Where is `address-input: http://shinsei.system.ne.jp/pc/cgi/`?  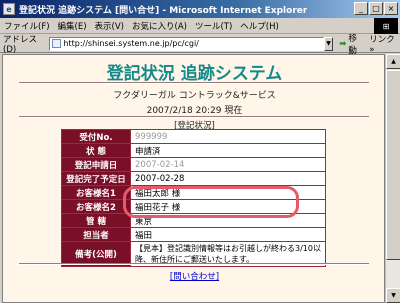 address-input: http://shinsei.system.ne.jp/pc/cgi/ is located at coordinates (186, 43).